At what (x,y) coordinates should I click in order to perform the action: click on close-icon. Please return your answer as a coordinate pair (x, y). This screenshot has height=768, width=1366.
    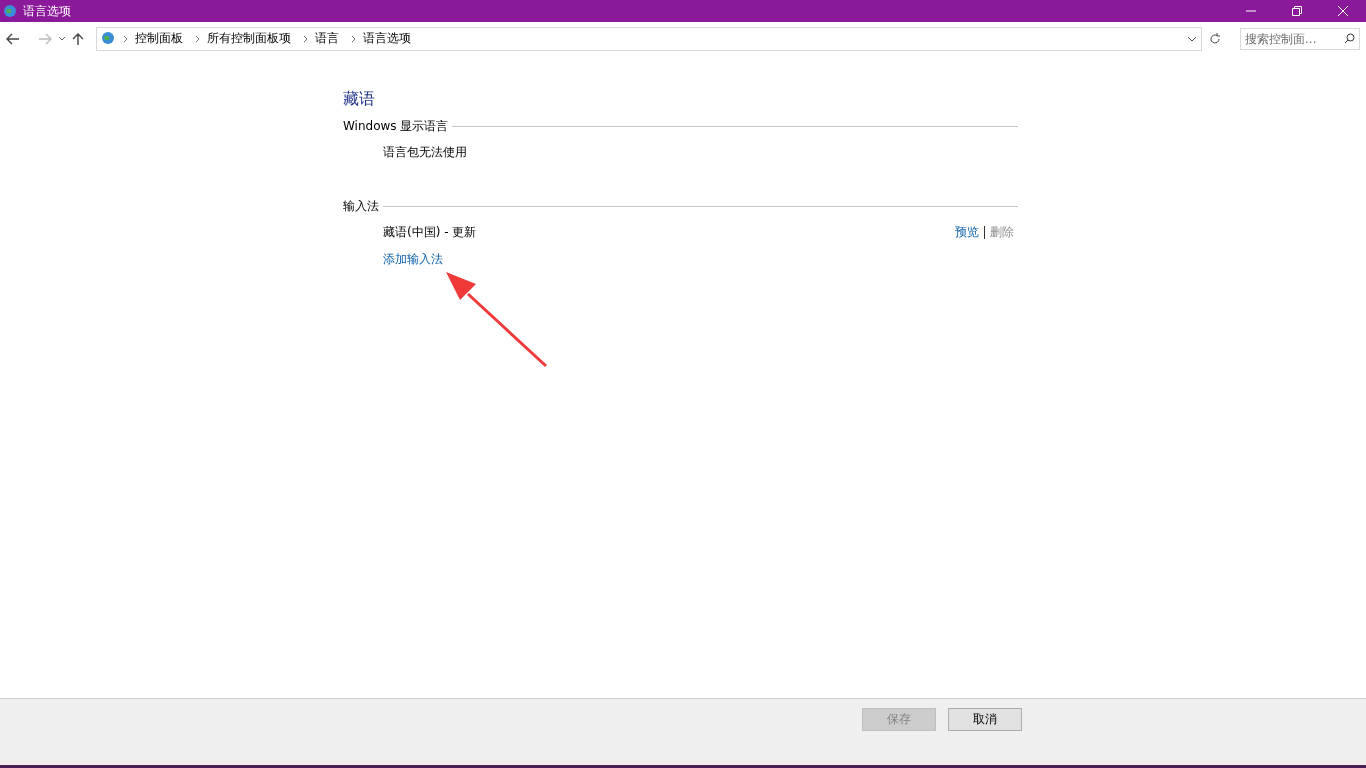
    Looking at the image, I should click on (1343, 11).